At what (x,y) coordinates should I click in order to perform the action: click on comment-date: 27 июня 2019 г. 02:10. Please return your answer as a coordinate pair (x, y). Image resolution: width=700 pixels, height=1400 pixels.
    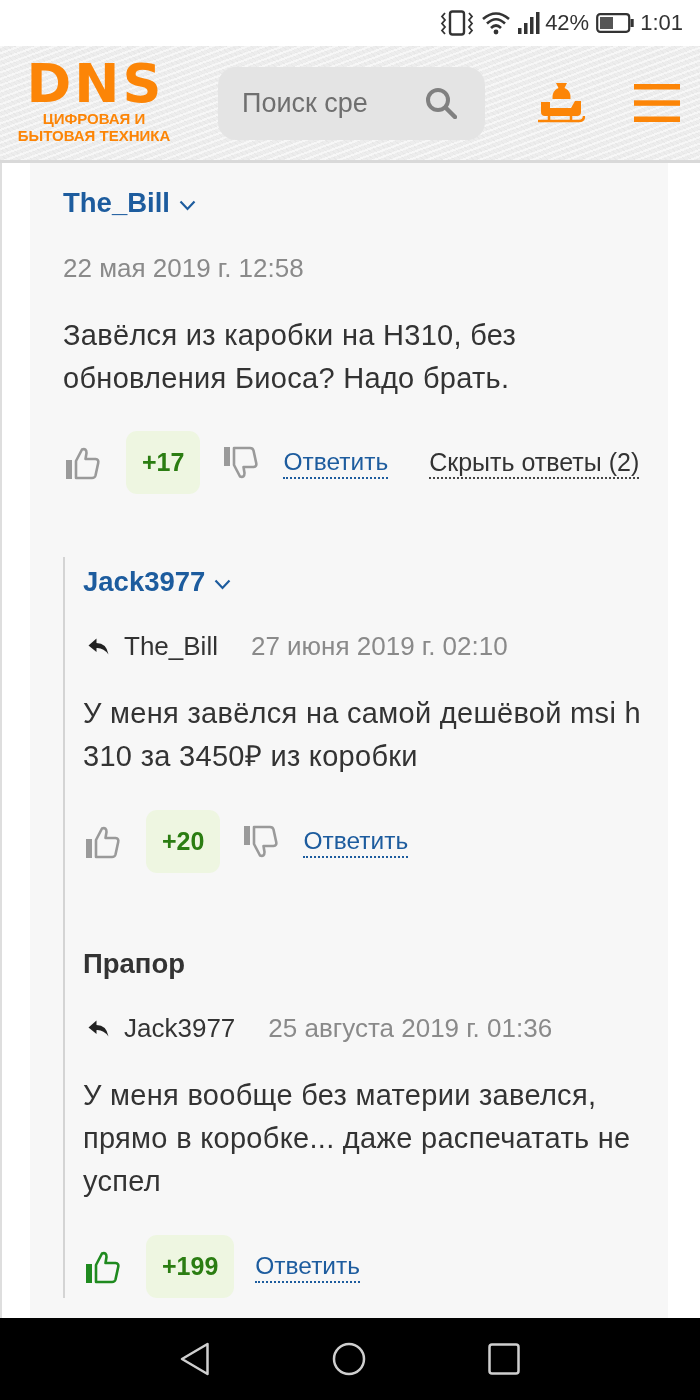
    Looking at the image, I should click on (379, 646).